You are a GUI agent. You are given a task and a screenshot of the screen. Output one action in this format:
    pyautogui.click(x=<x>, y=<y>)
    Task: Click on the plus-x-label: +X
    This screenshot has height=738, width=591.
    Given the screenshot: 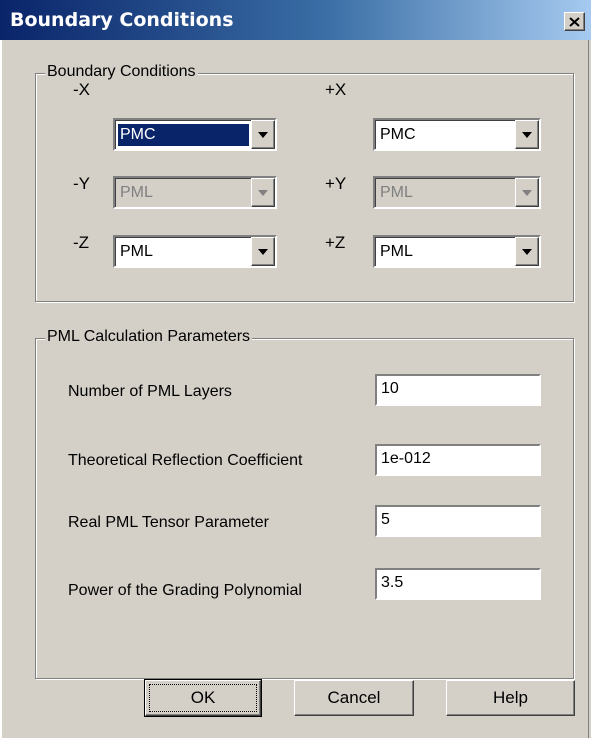 What is the action you would take?
    pyautogui.click(x=336, y=89)
    